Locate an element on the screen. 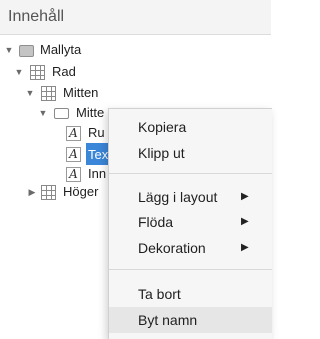 Image resolution: width=320 pixels, height=339 pixels. menu-item-dekoration: Dekoration ▶ is located at coordinates (190, 248).